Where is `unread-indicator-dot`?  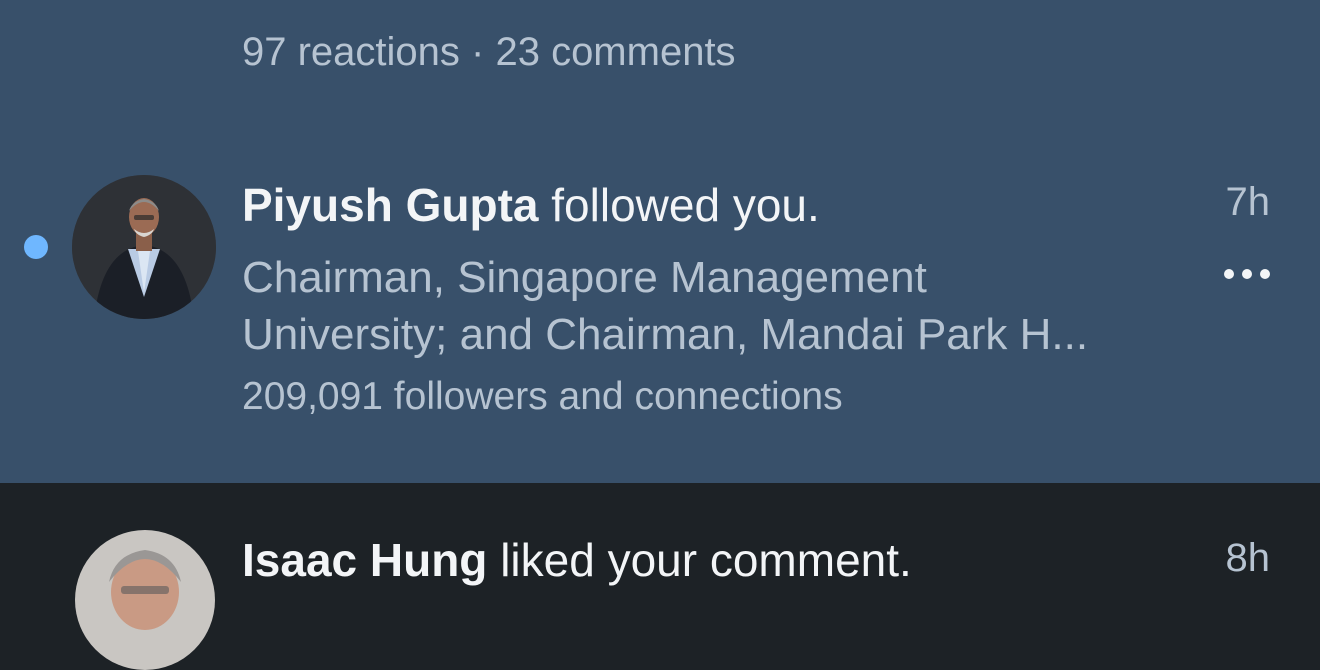
unread-indicator-dot is located at coordinates (36, 247).